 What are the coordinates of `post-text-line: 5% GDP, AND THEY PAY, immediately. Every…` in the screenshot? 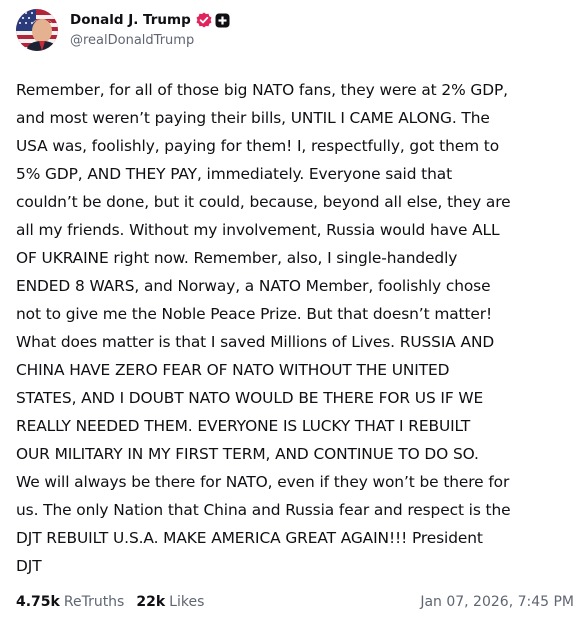 It's located at (234, 174).